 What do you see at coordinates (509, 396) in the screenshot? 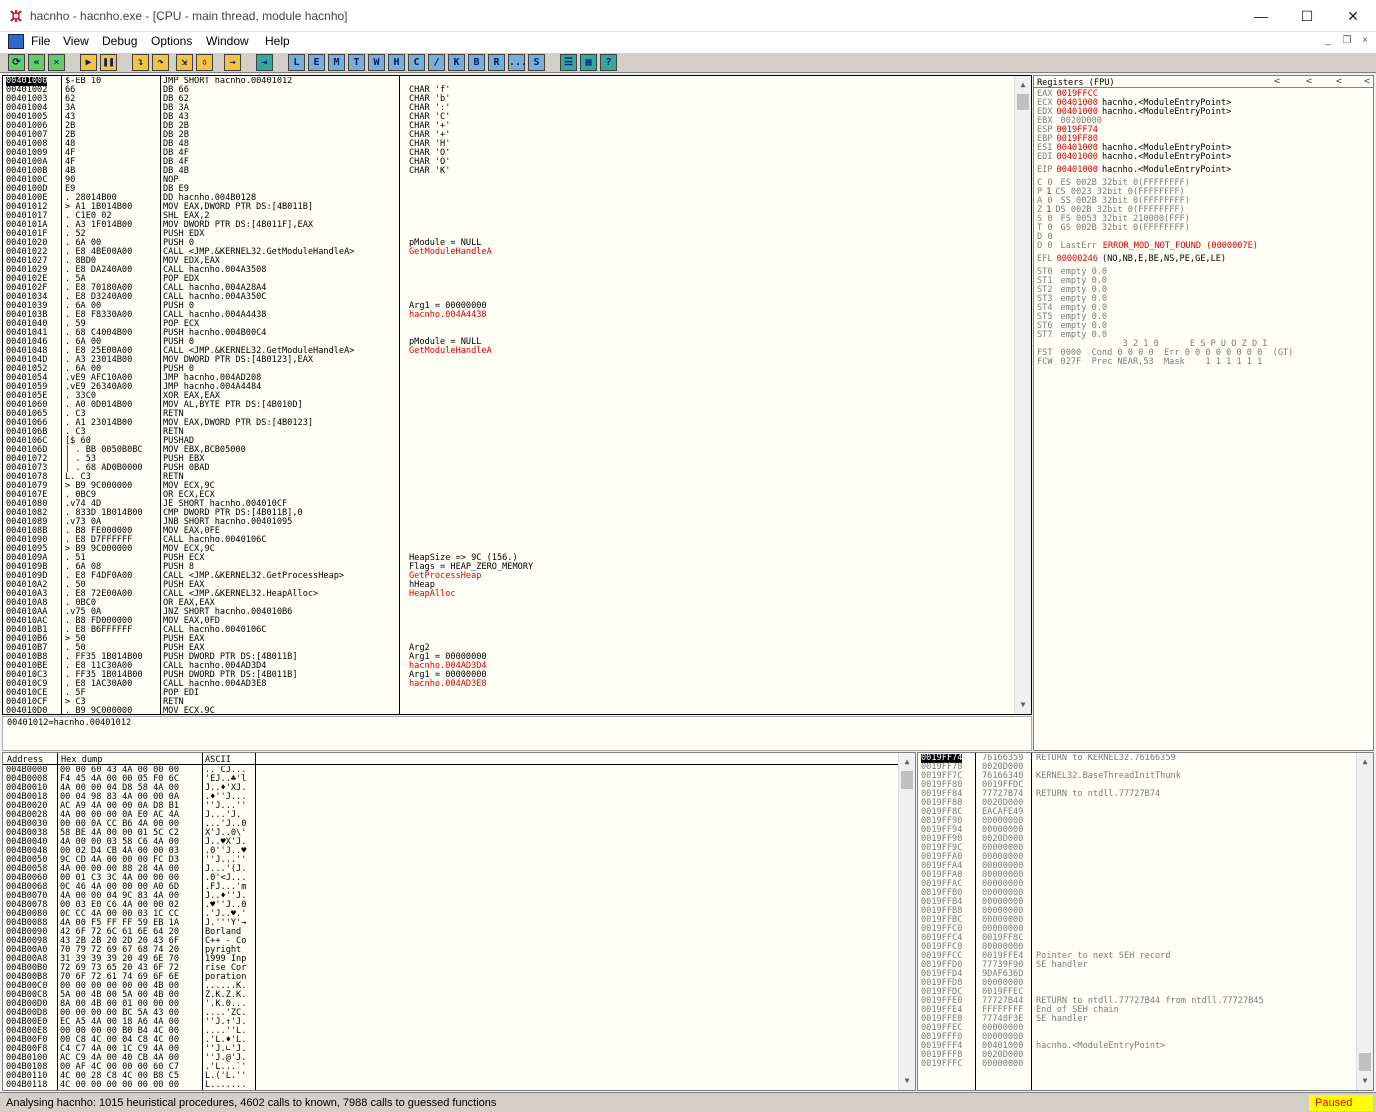
I see `disasm-row: 0040105E. 33C0 XOR EAX,EAX` at bounding box center [509, 396].